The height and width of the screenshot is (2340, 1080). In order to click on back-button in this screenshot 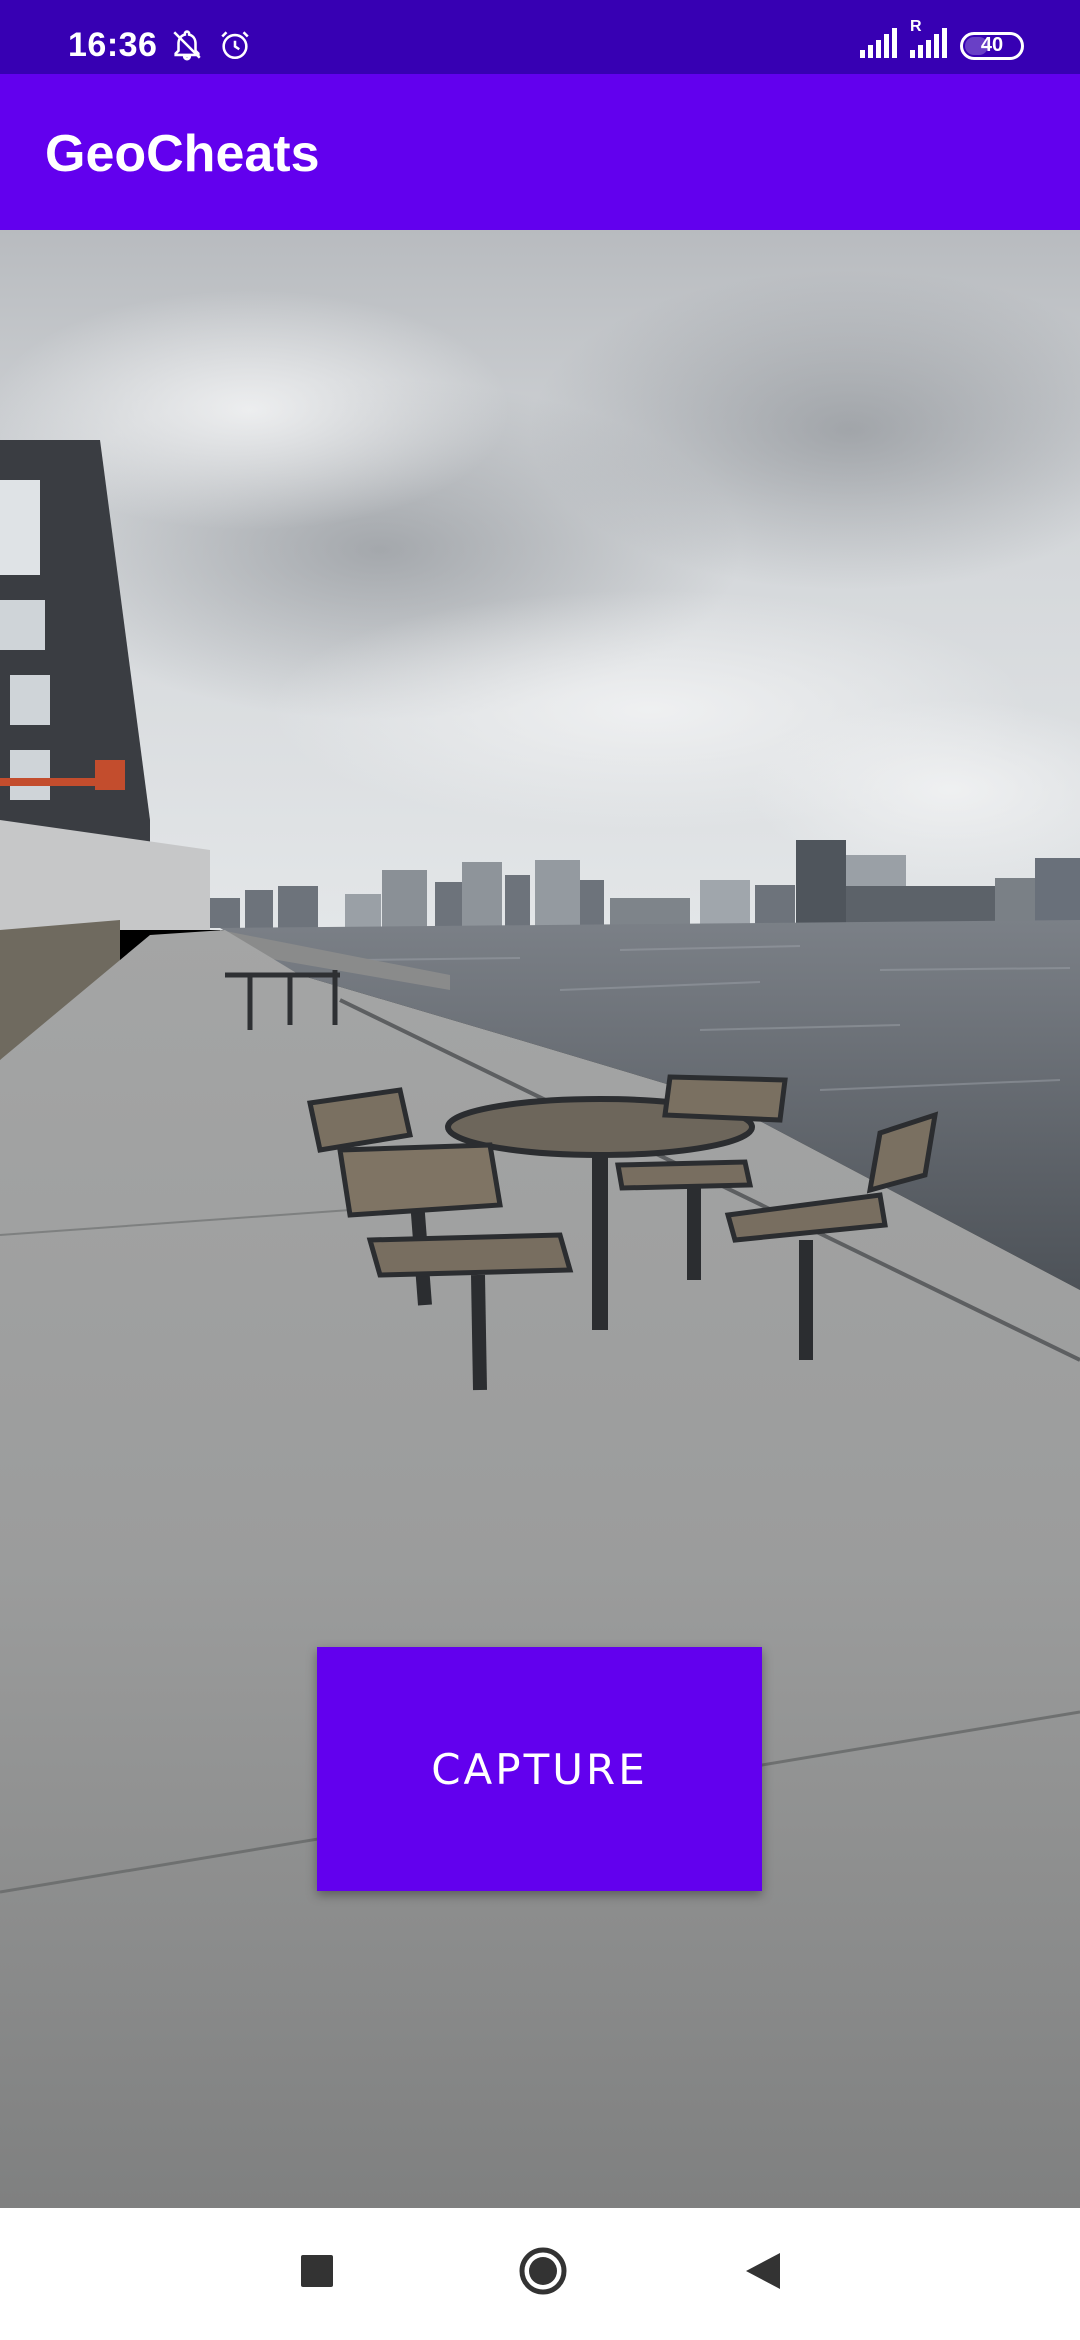, I will do `click(763, 2273)`.